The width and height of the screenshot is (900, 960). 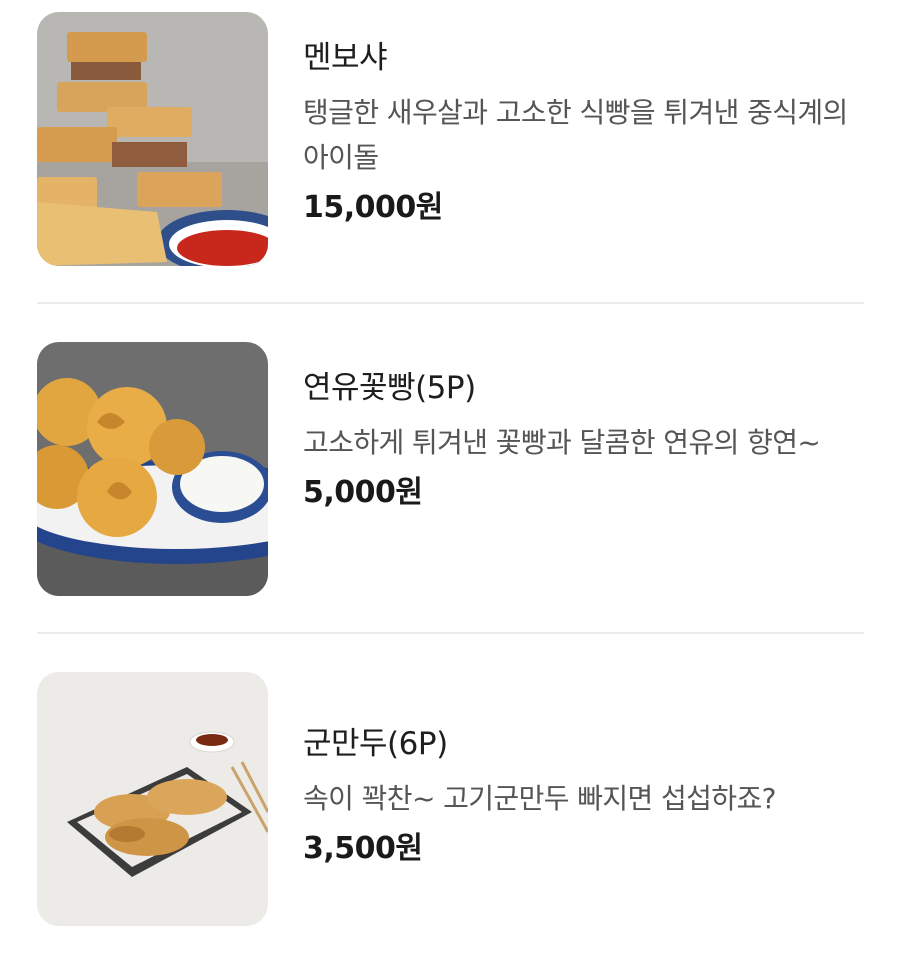 I want to click on item-info: 연유꽃빵(5P) 고소하게 튀겨낸 꽃빵과 달콤한 연유의 향연~ 5,000원, so click(x=583, y=440).